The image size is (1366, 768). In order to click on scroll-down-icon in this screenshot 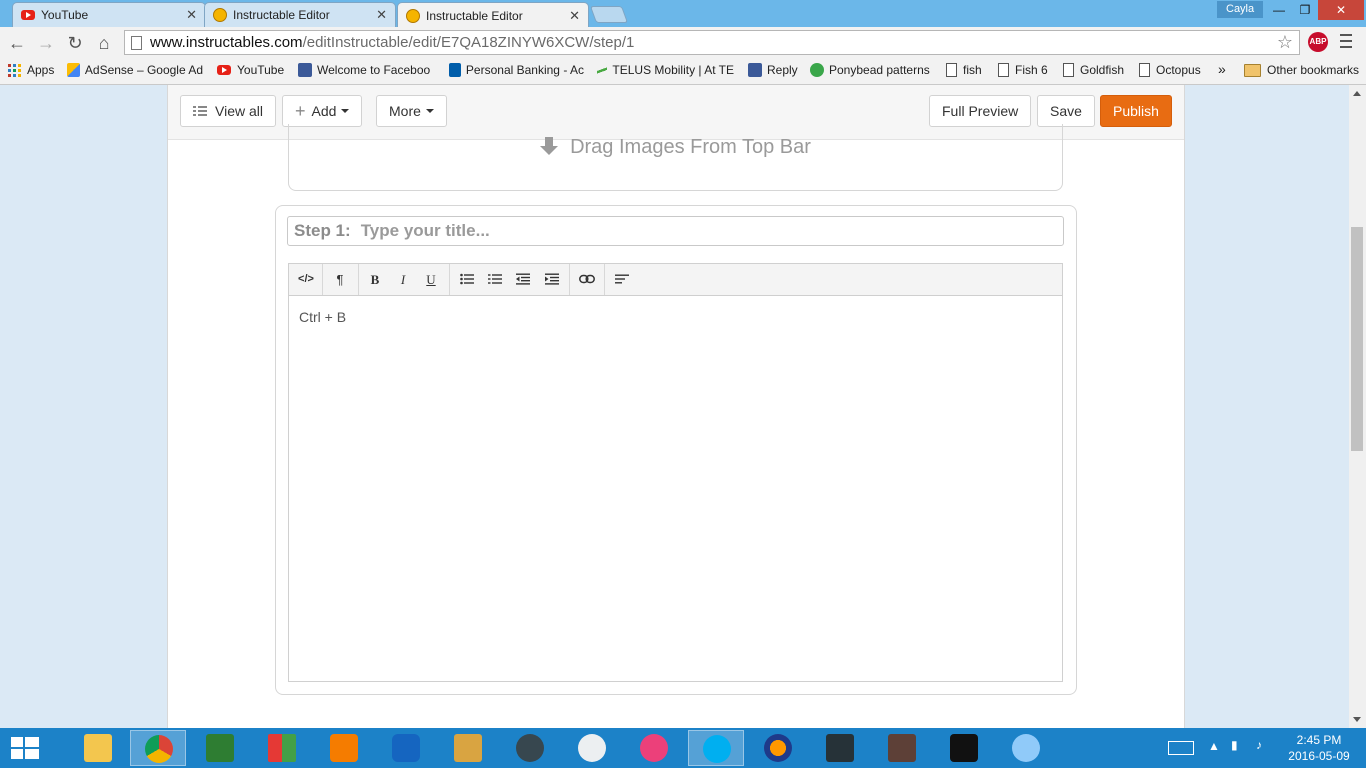, I will do `click(1357, 719)`.